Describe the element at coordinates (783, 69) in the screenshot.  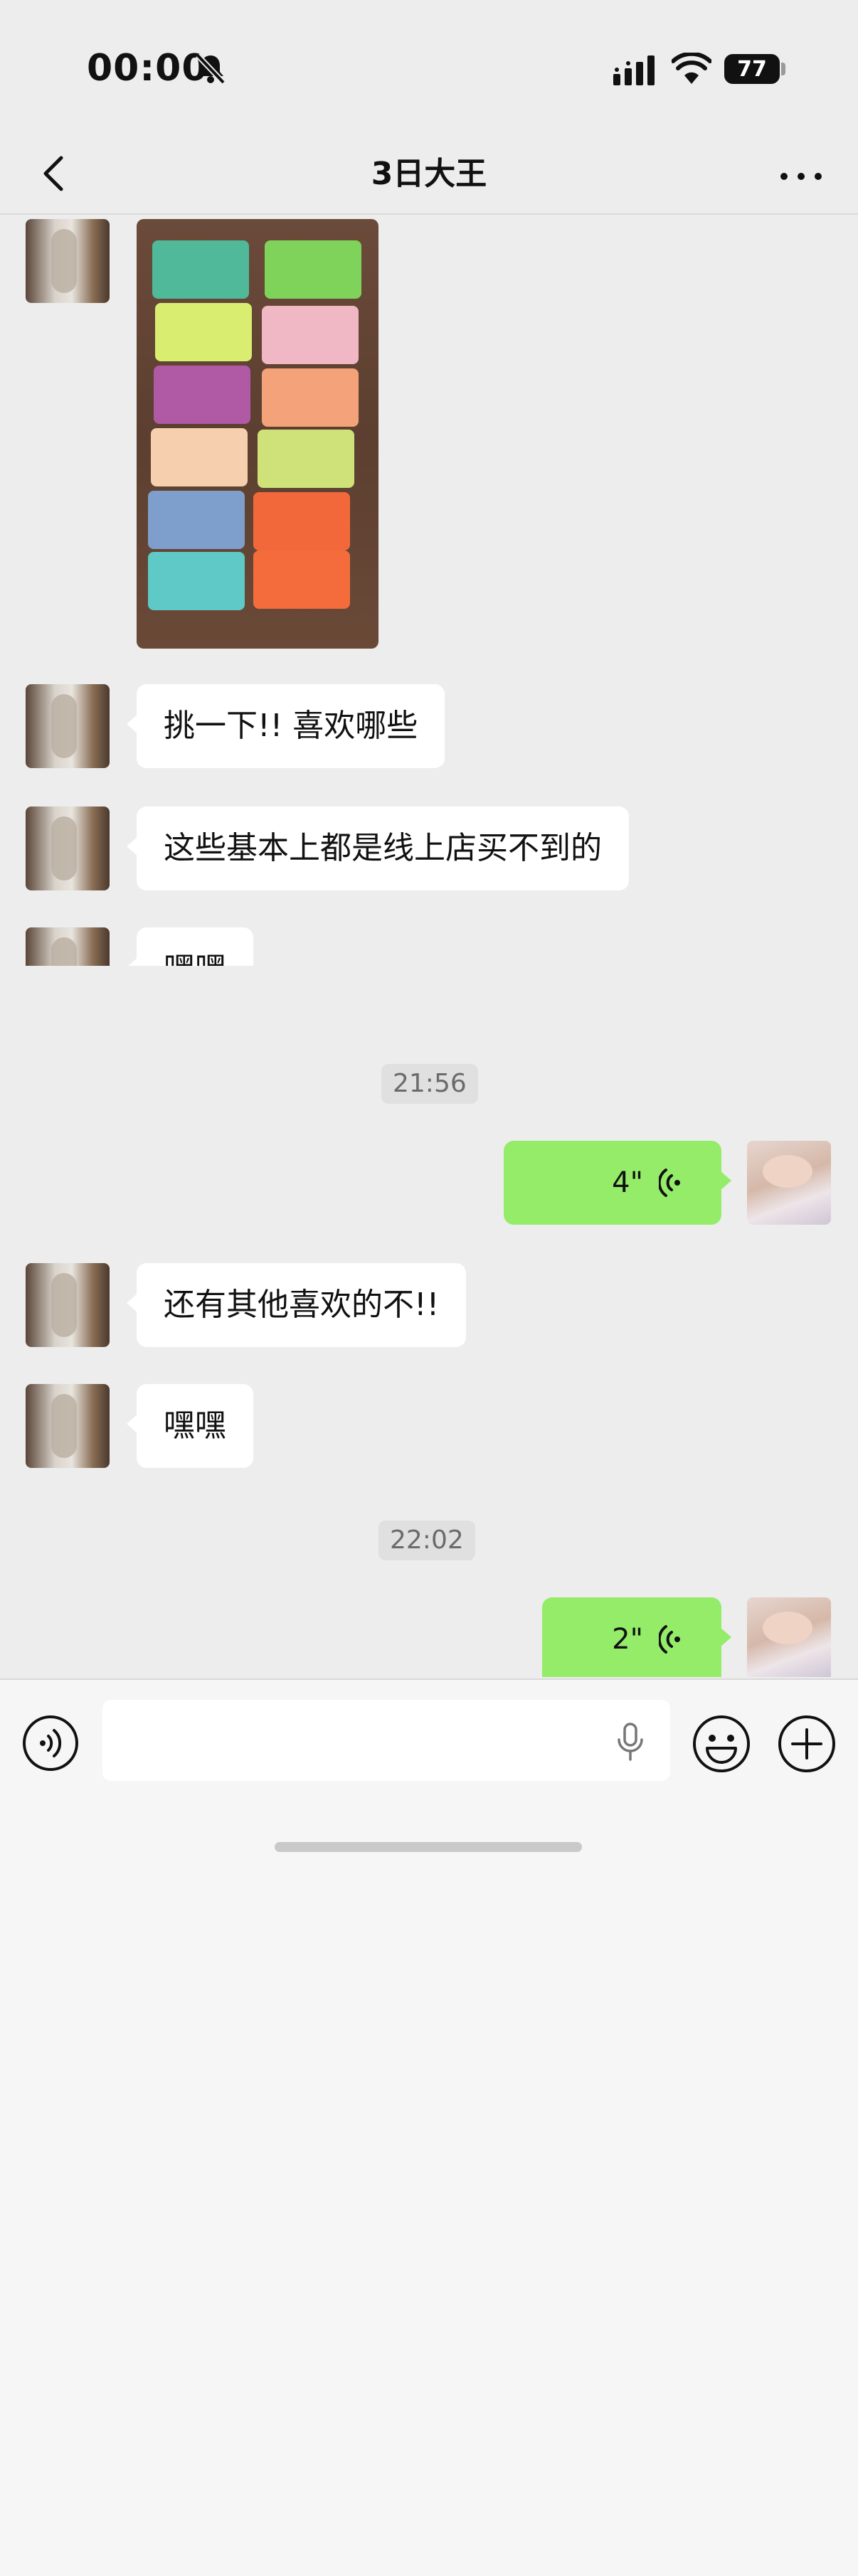
I see `battery-cap` at that location.